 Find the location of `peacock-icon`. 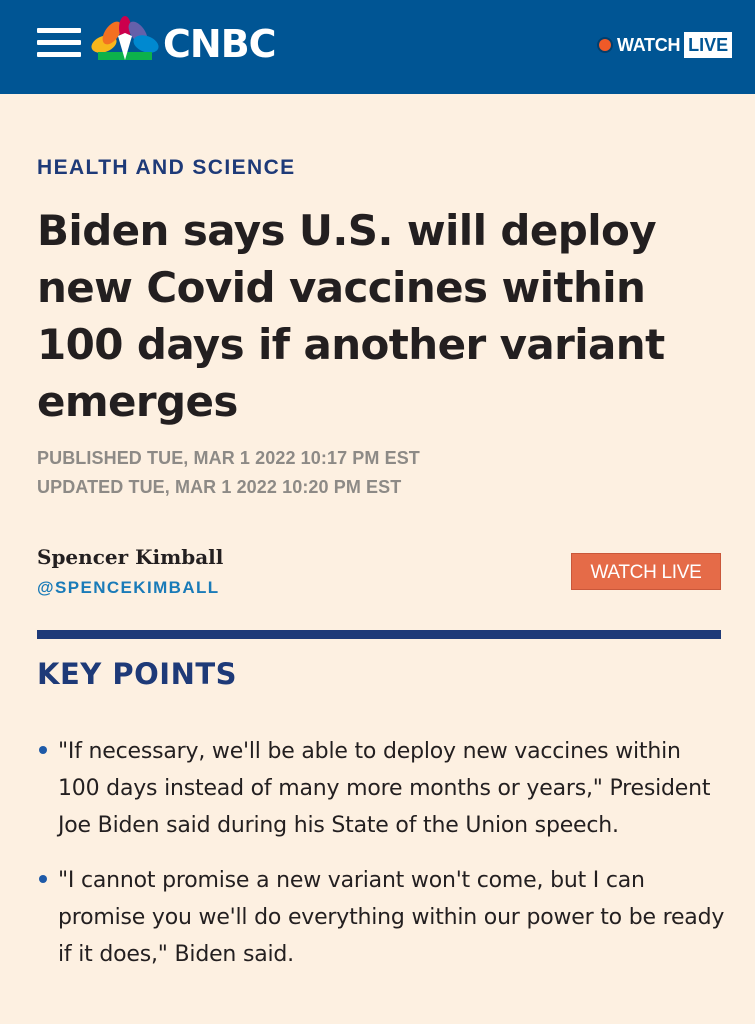

peacock-icon is located at coordinates (125, 39).